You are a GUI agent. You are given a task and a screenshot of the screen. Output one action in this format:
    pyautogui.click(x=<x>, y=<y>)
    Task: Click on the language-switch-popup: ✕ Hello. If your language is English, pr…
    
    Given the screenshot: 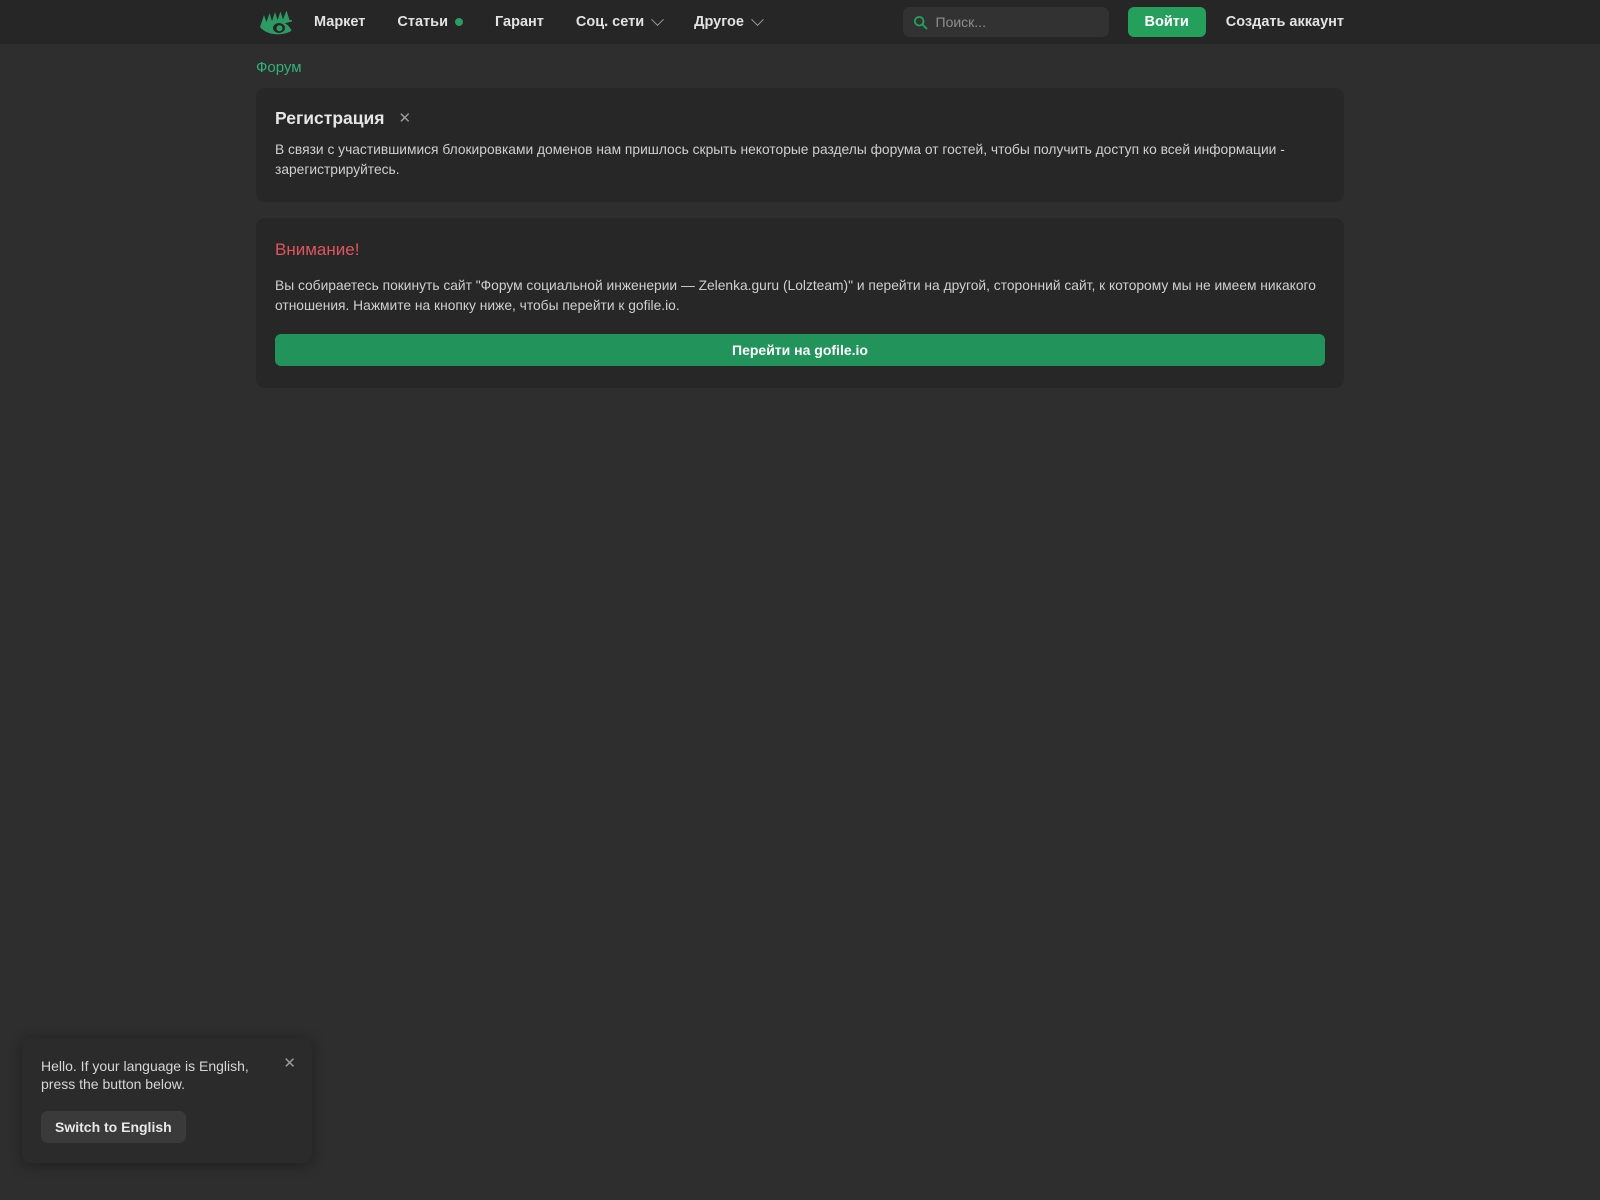 What is the action you would take?
    pyautogui.click(x=167, y=1100)
    